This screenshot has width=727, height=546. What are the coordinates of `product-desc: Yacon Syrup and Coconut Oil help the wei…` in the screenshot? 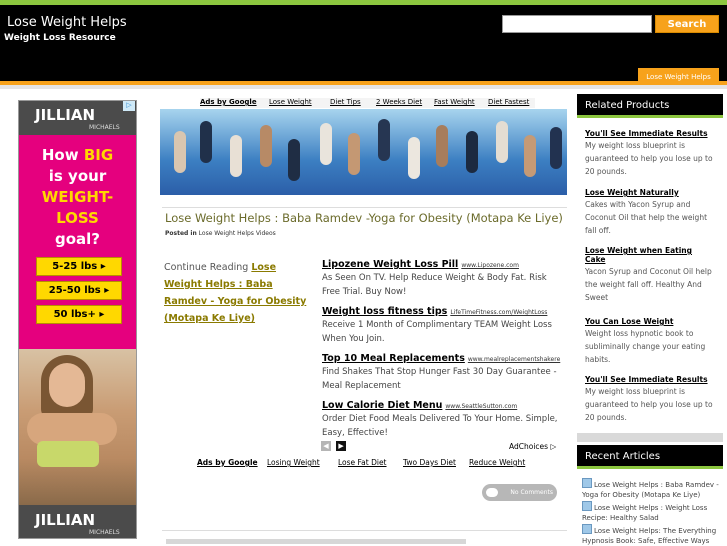 It's located at (648, 284).